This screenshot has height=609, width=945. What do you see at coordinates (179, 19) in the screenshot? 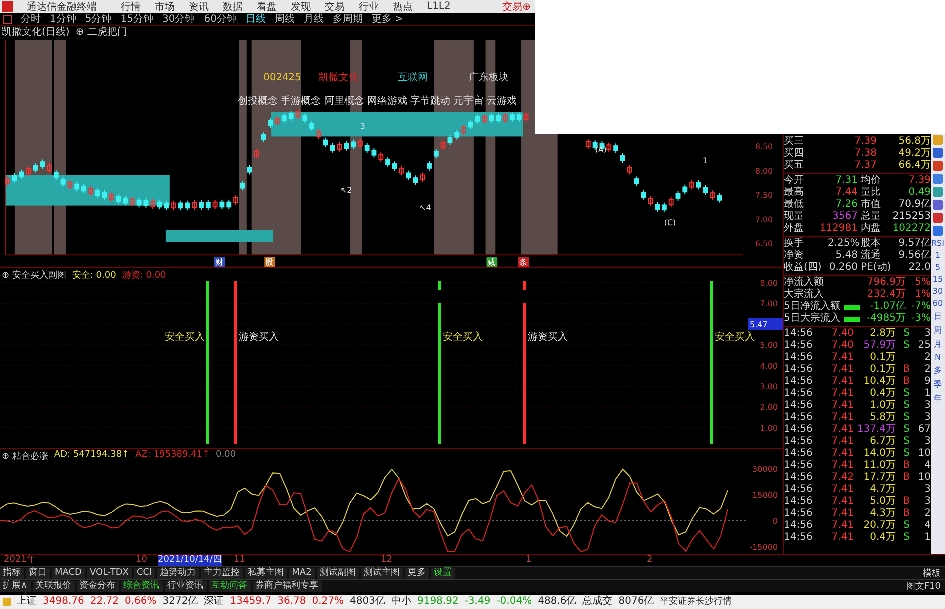
I see `period-tab: 30分钟` at bounding box center [179, 19].